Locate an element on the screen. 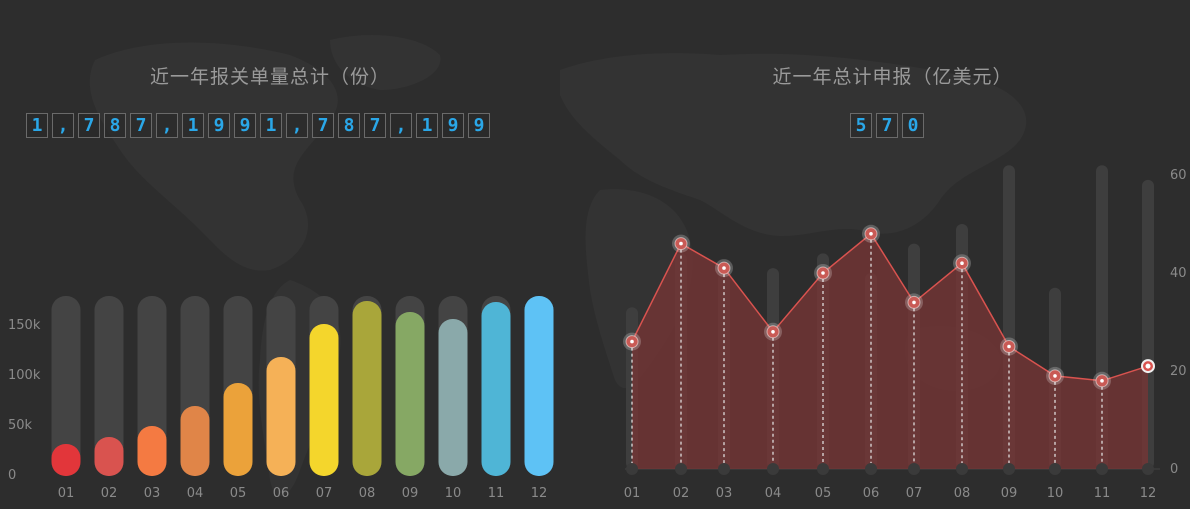 The width and height of the screenshot is (1190, 509). y-tick-label: 0 is located at coordinates (1174, 469).